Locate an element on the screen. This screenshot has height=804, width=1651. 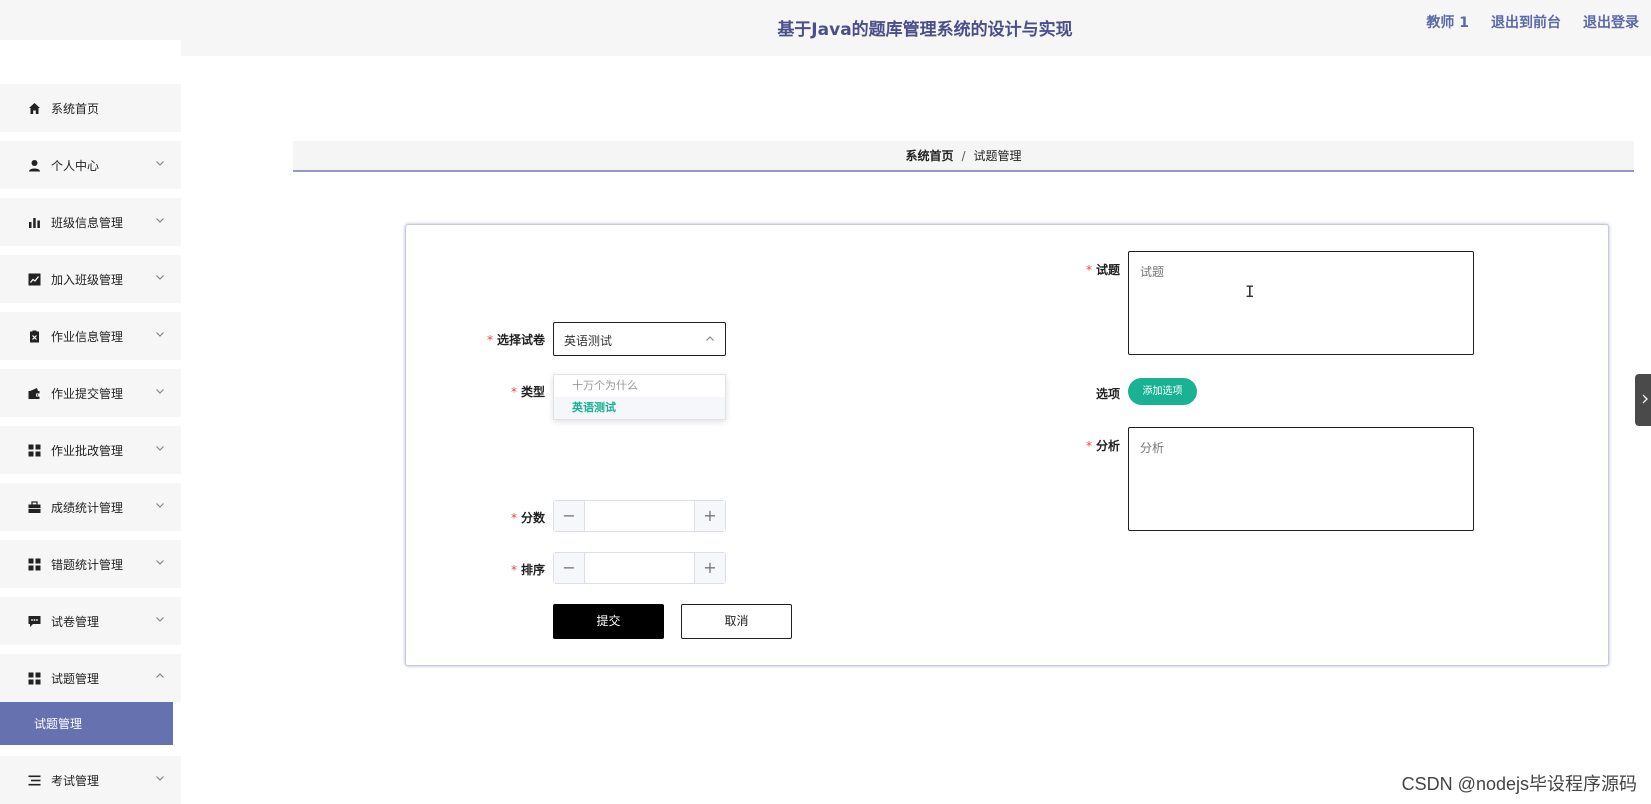
score-decrement-button: − is located at coordinates (569, 516).